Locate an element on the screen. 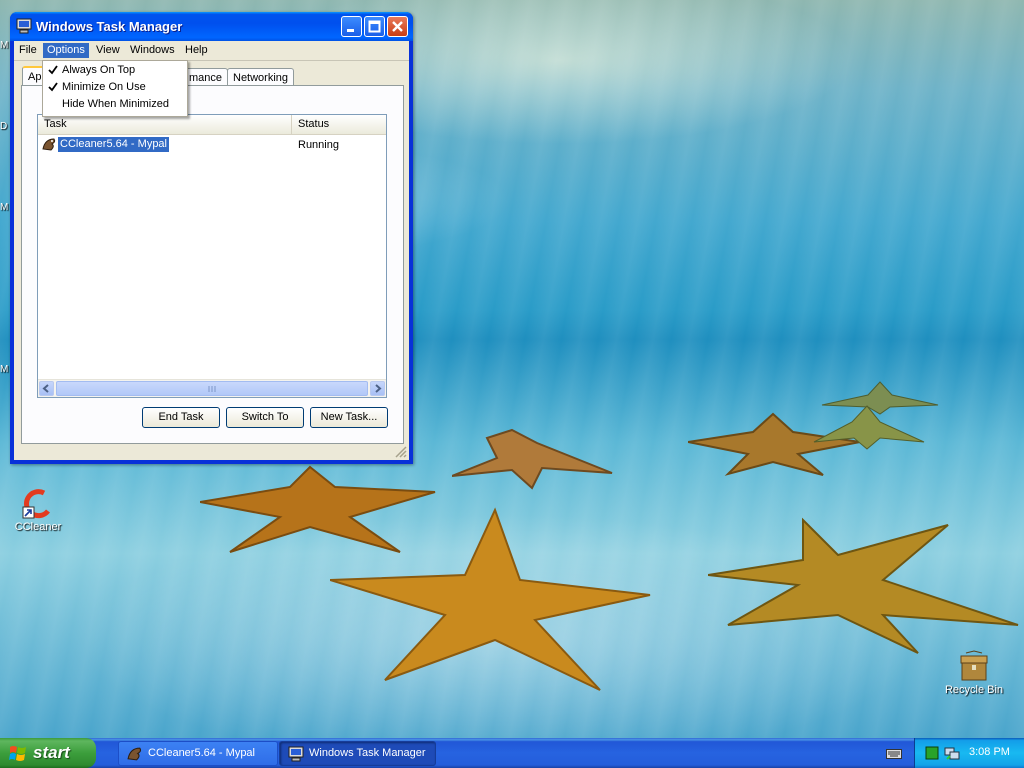 This screenshot has width=1024, height=768. maximize-icon is located at coordinates (374, 26).